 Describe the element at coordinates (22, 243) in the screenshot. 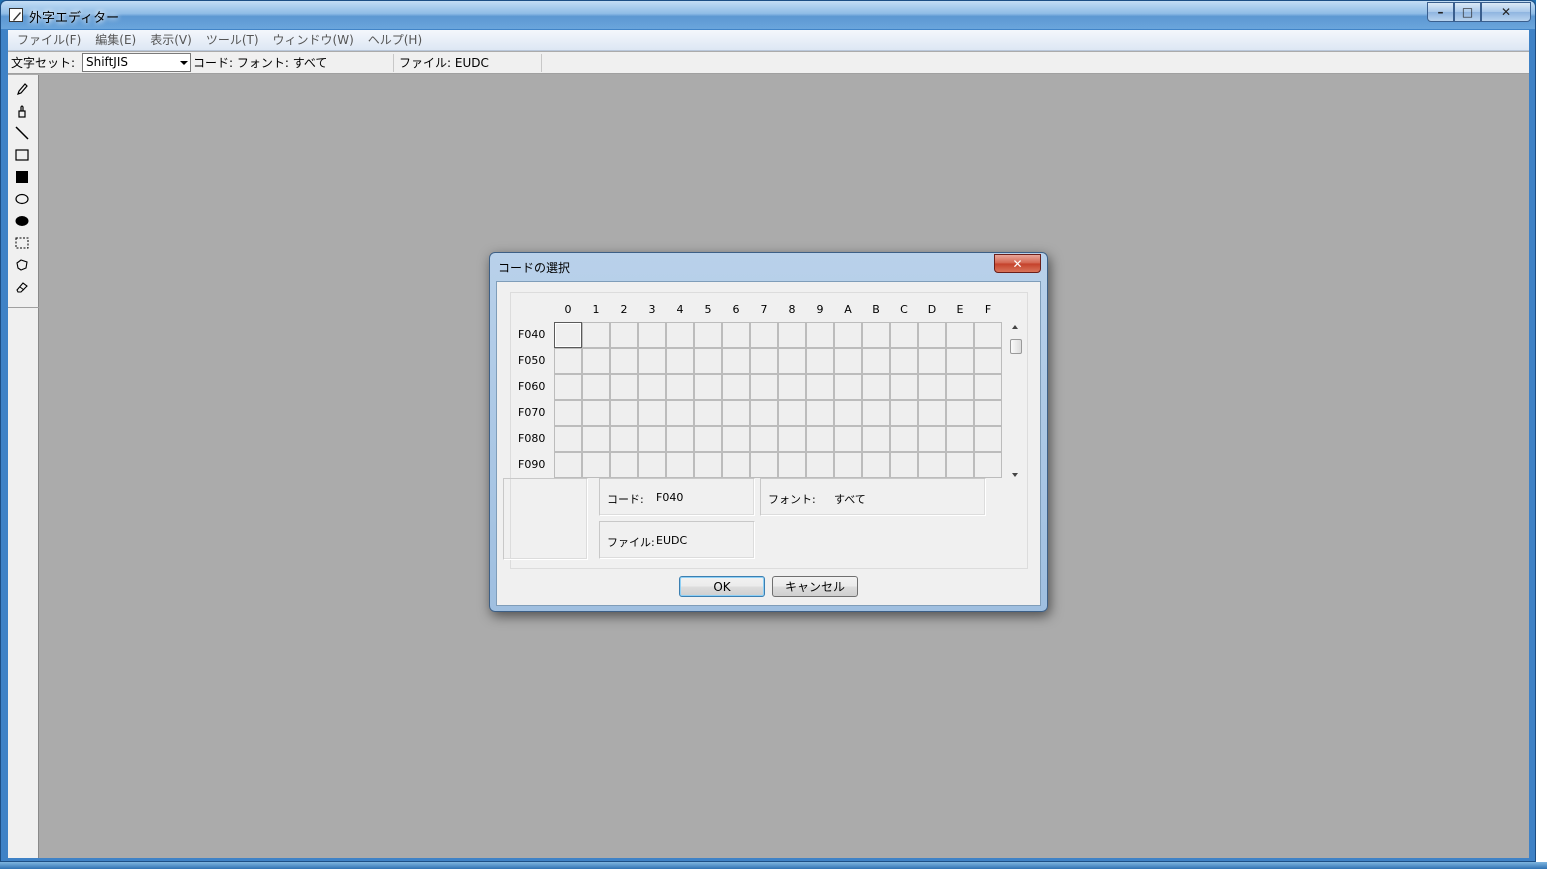

I see `rectangular-selection-icon` at that location.